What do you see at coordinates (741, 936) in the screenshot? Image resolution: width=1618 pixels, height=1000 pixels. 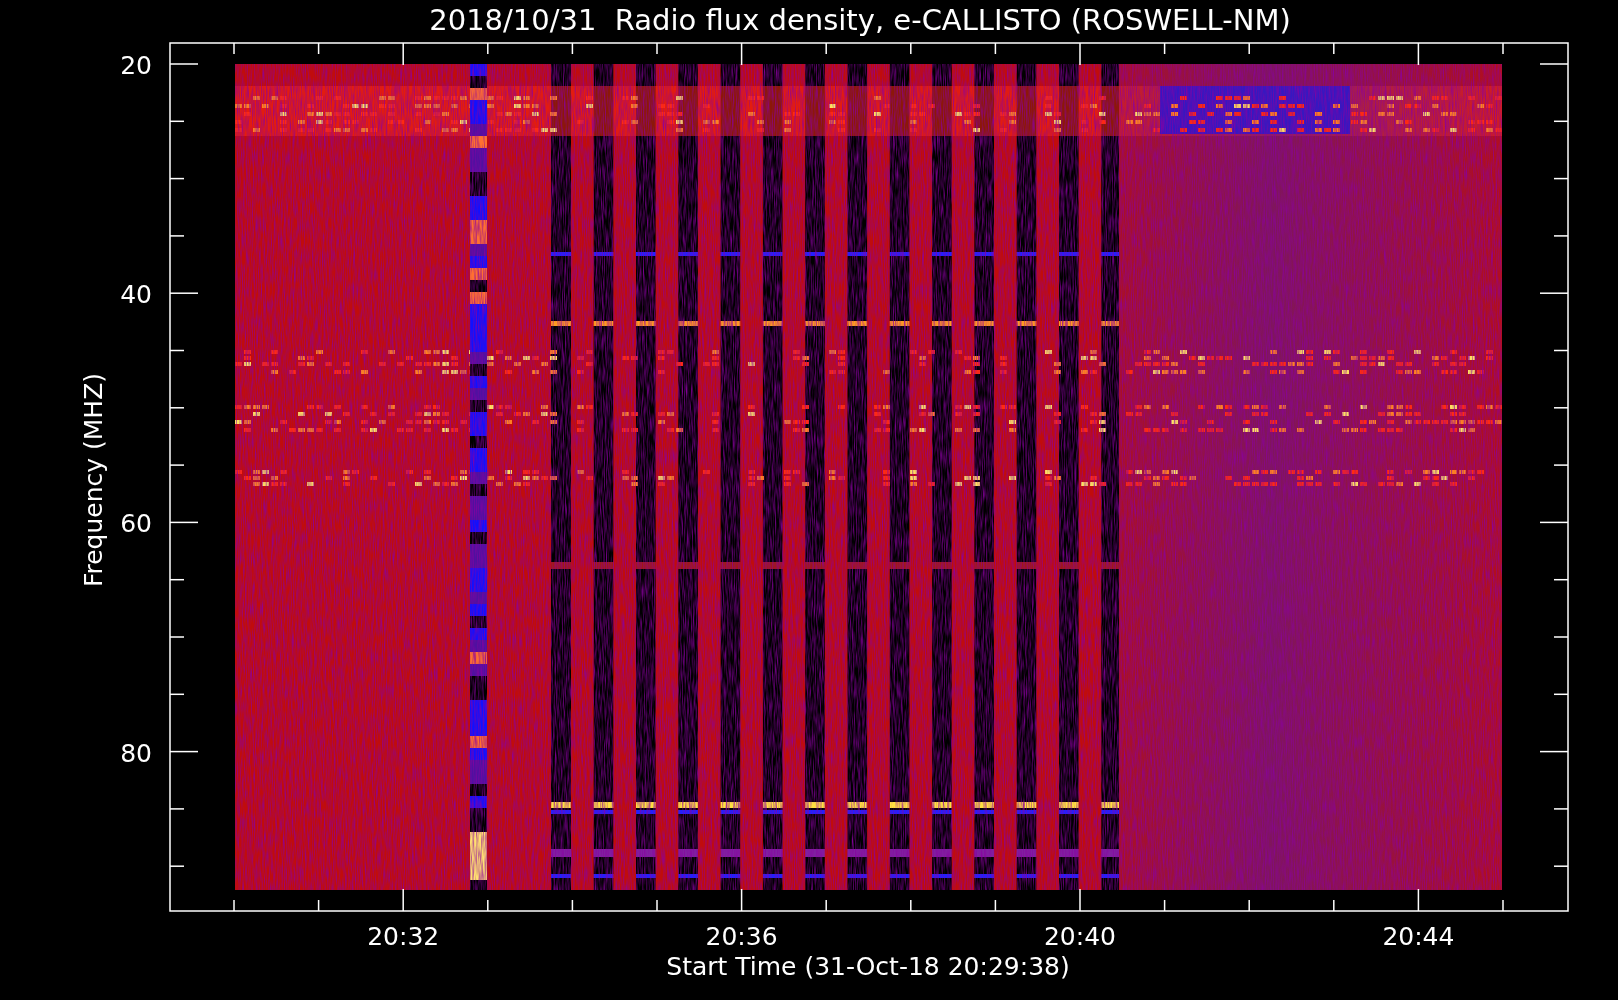 I see `x-tick-label: 20:36` at bounding box center [741, 936].